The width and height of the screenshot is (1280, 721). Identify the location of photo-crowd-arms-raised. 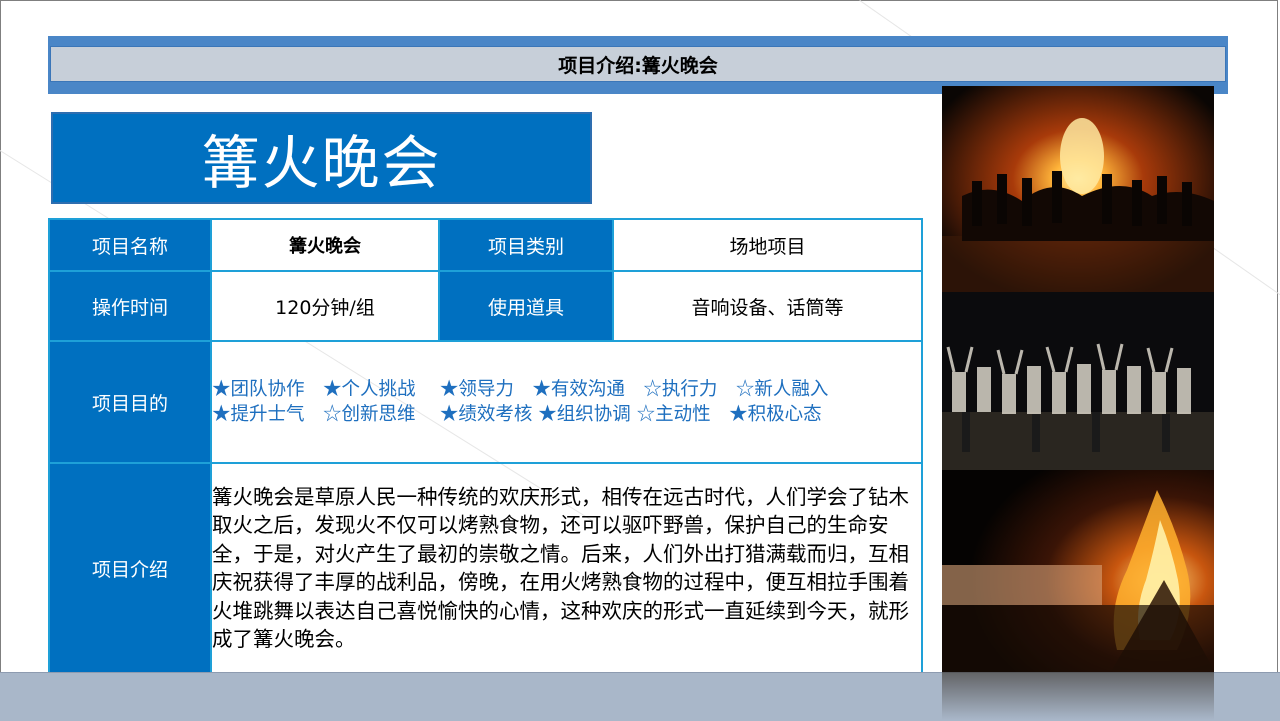
(1078, 381).